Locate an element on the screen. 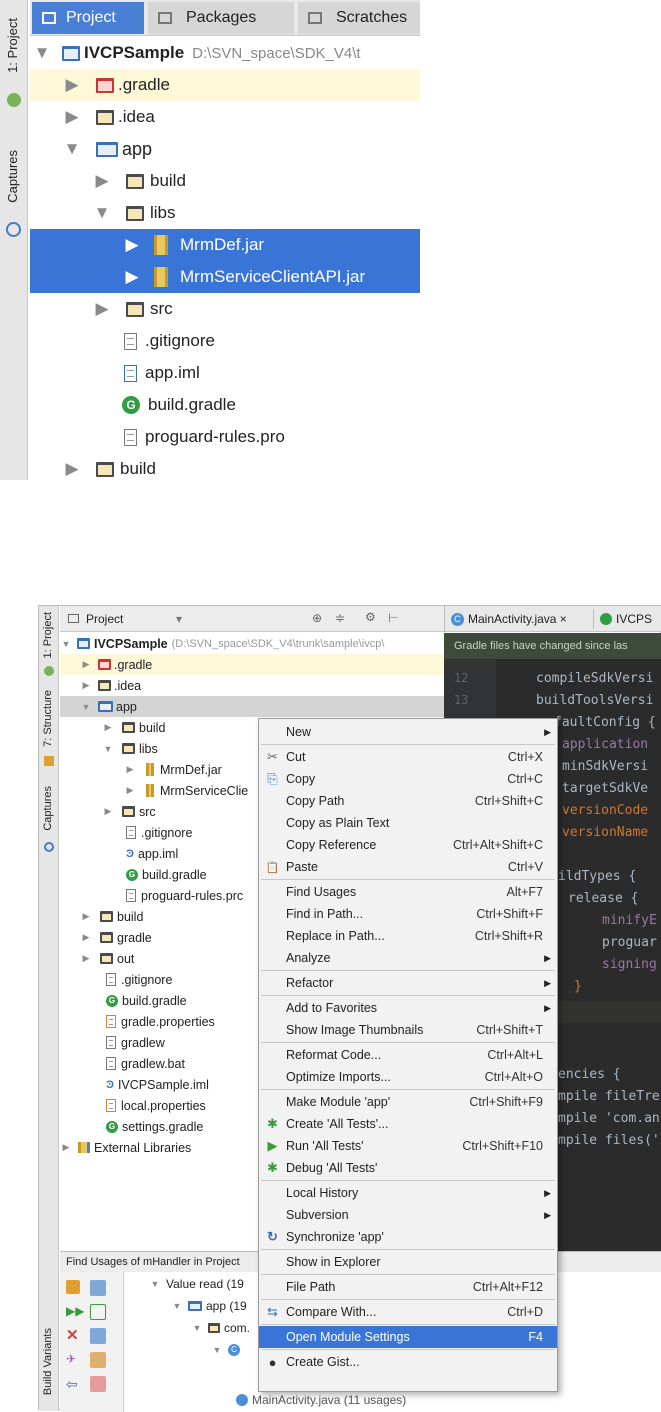 Image resolution: width=661 pixels, height=1412 pixels. tree-row-idea: ▶ .idea is located at coordinates (92, 117).